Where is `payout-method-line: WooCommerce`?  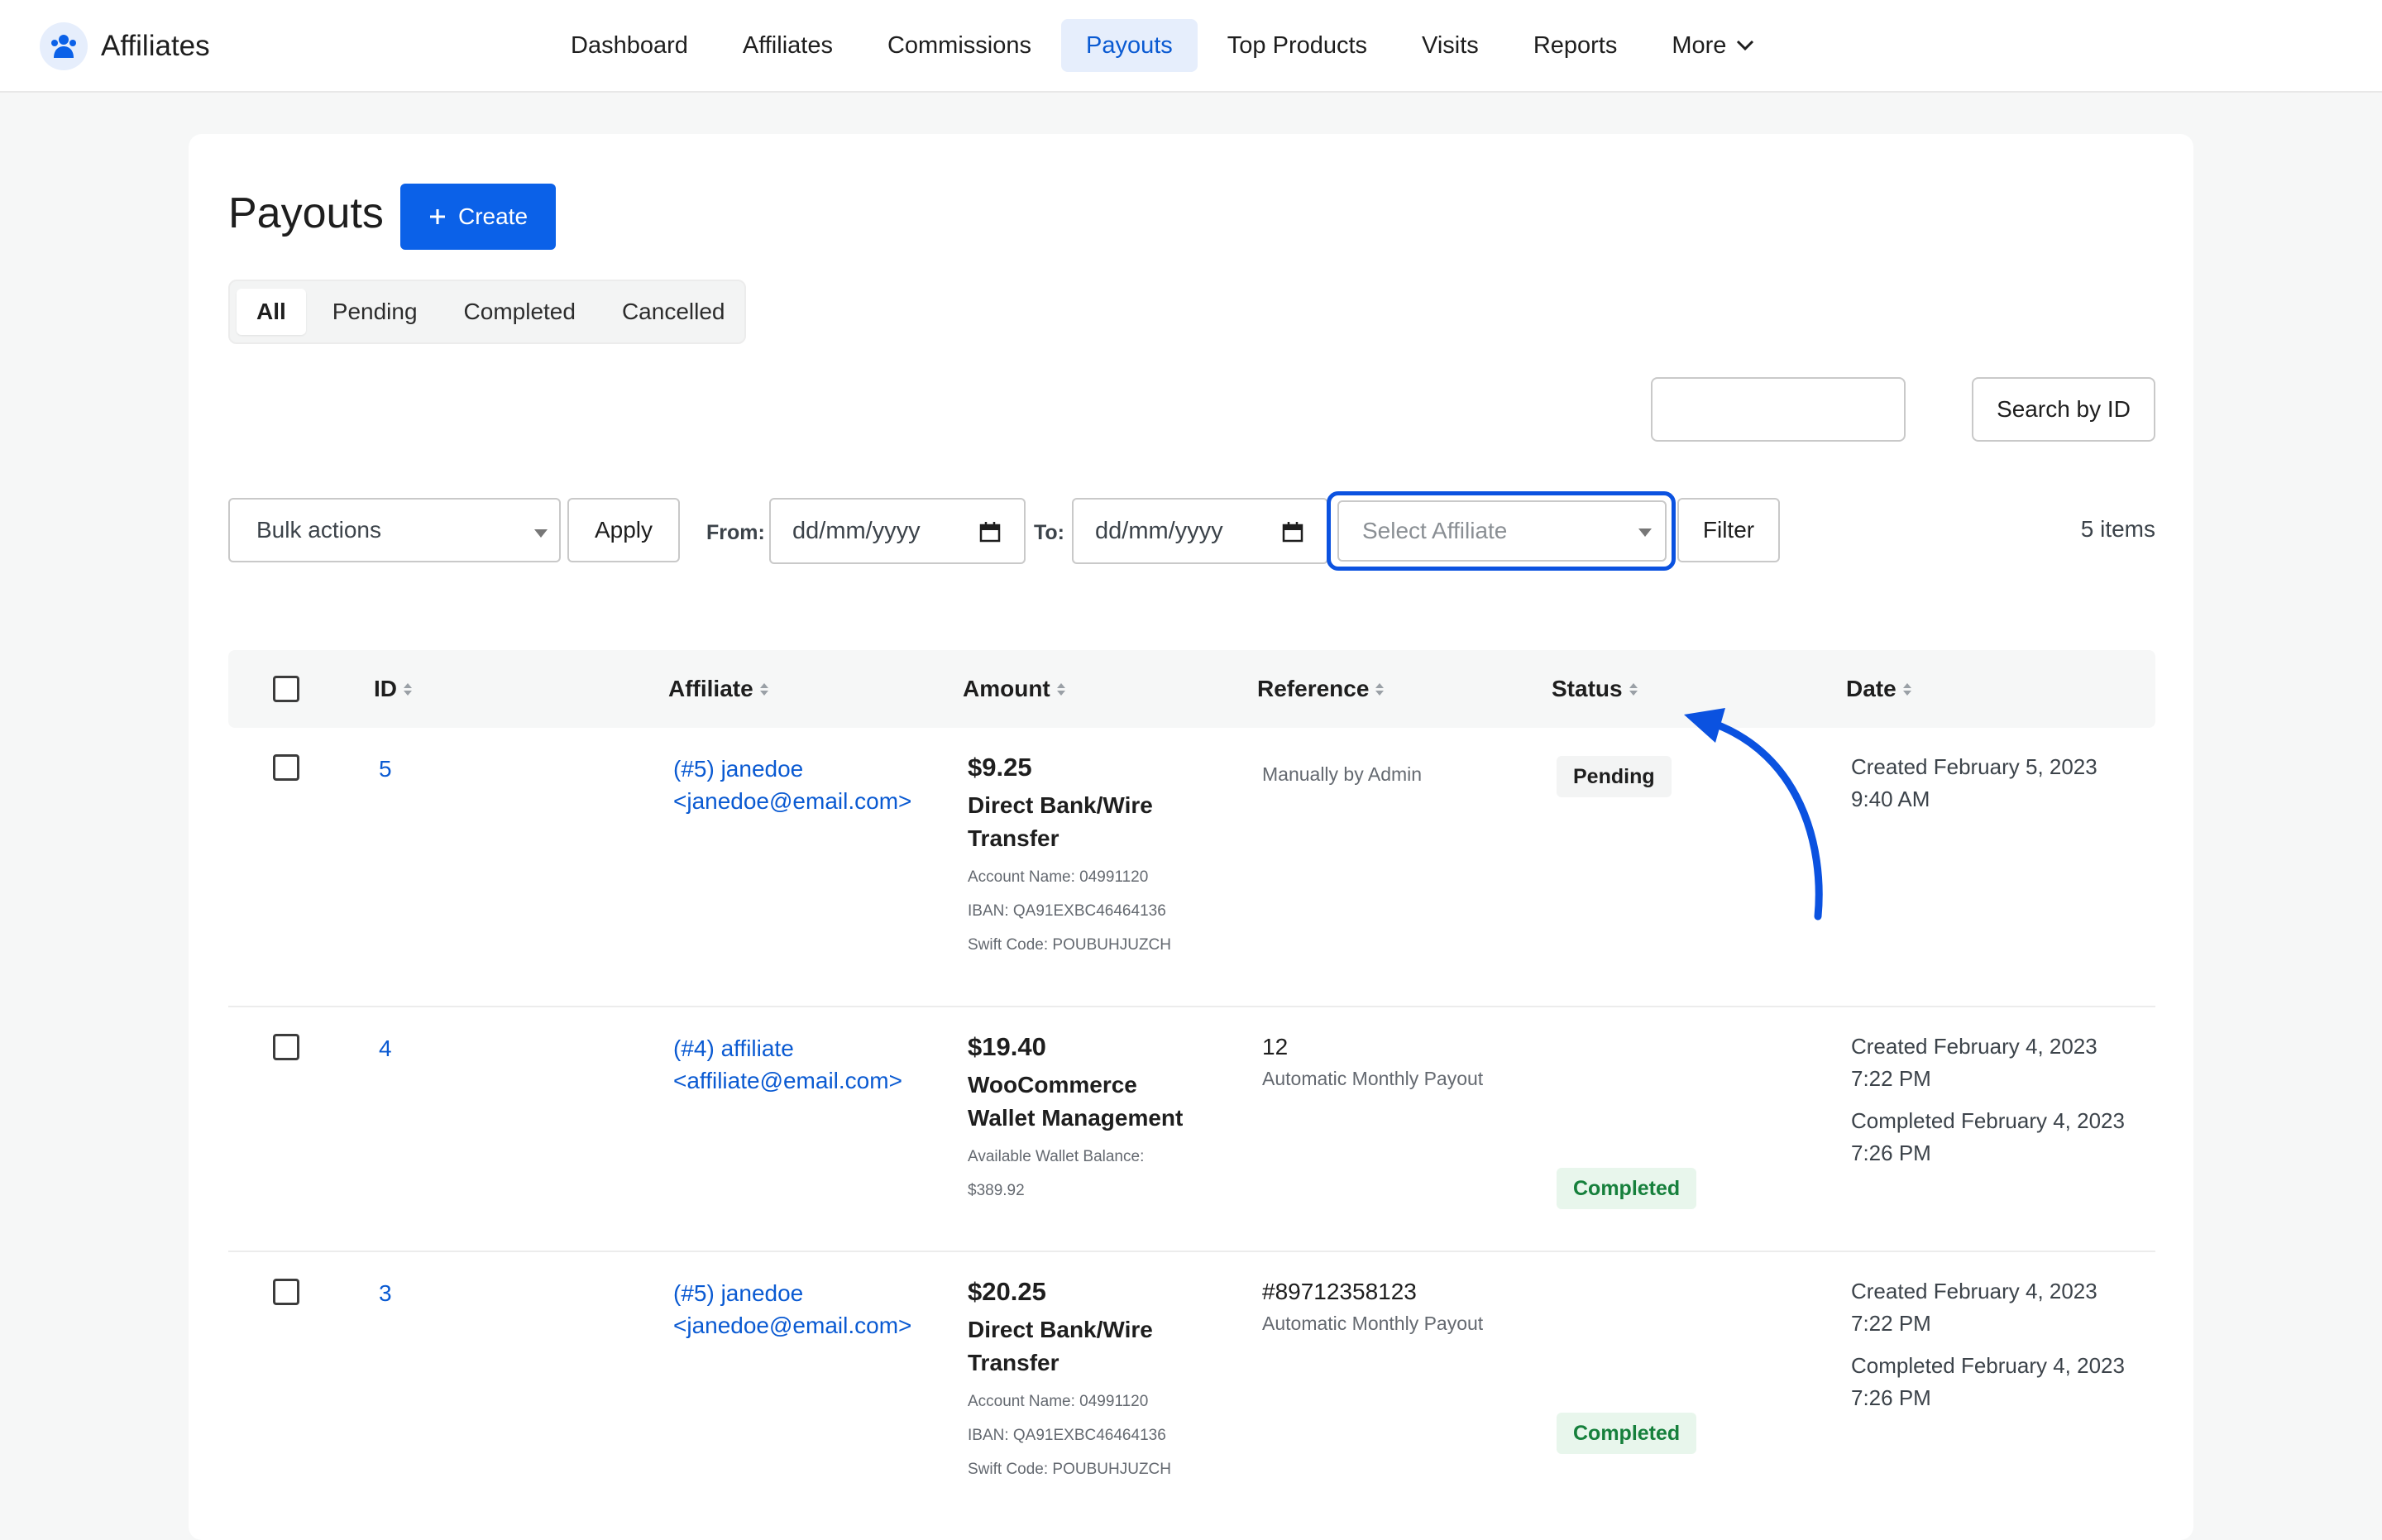
payout-method-line: WooCommerce is located at coordinates (1052, 1085).